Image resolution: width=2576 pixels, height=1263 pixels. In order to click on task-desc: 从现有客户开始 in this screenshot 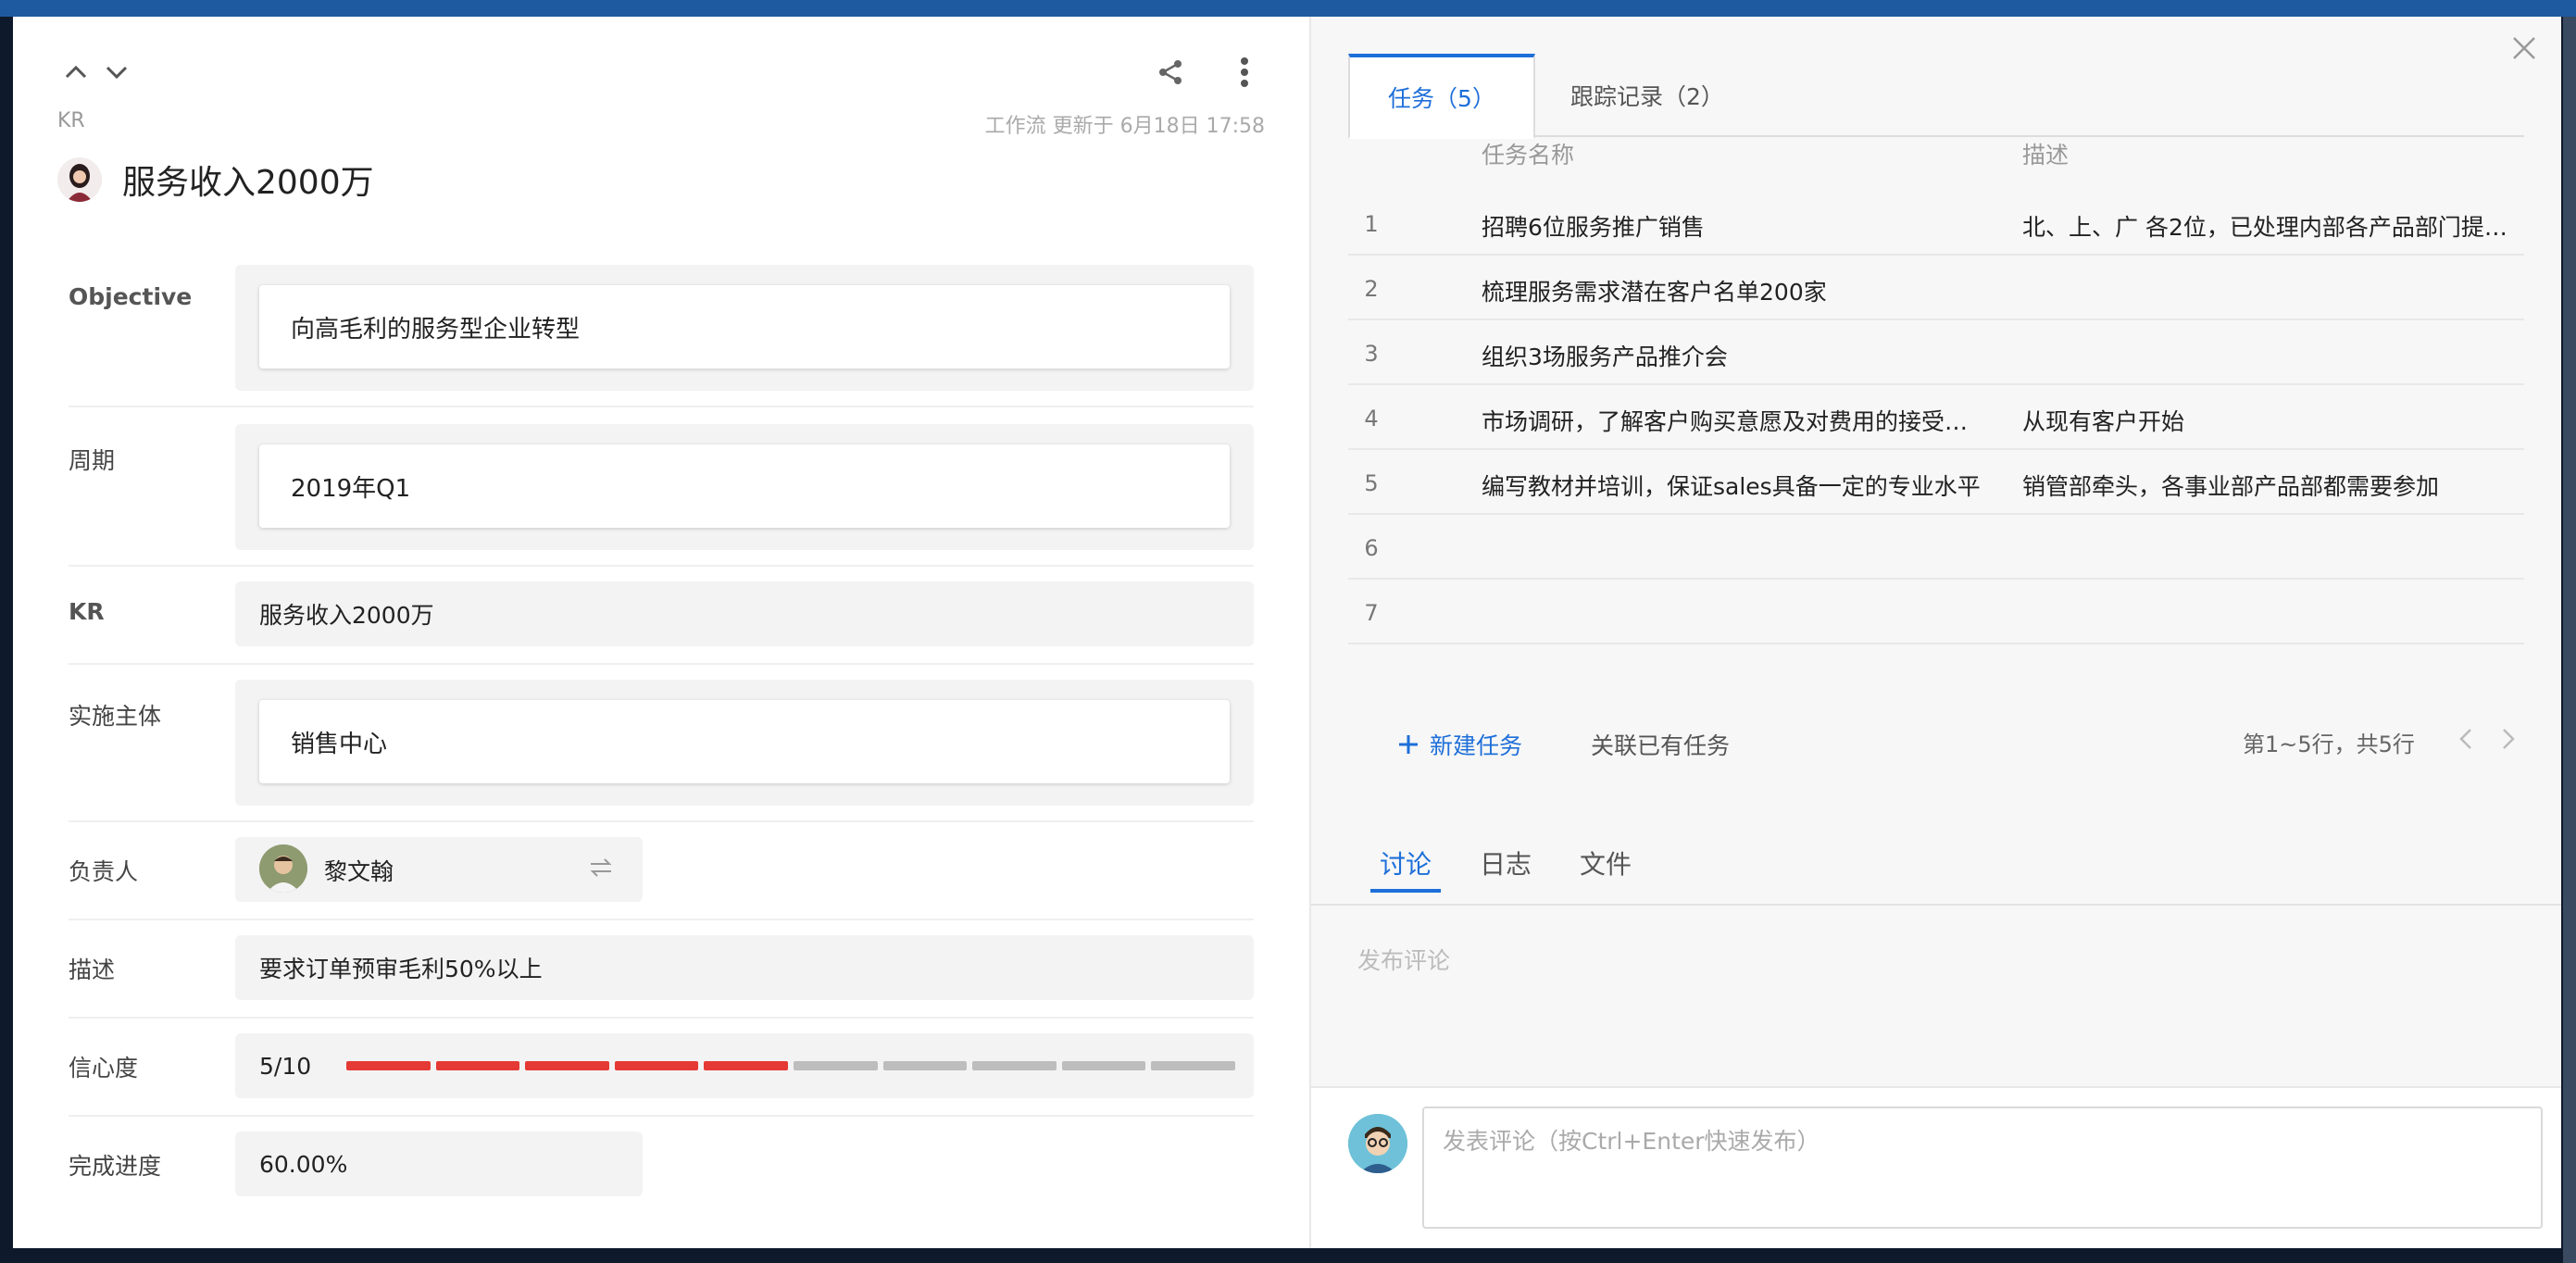, I will do `click(2103, 421)`.